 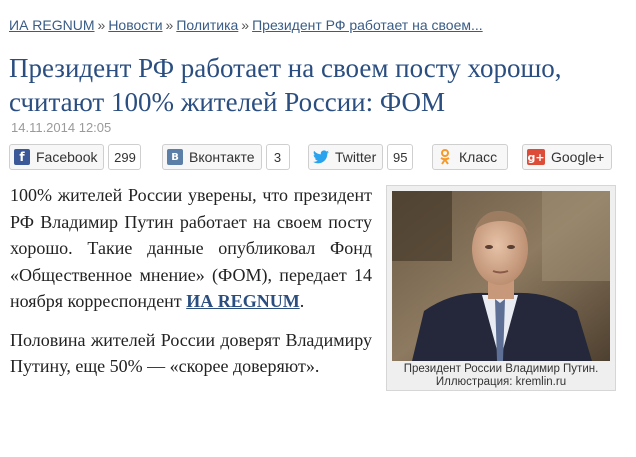 What do you see at coordinates (67, 157) in the screenshot?
I see `facebook-label: Facebook` at bounding box center [67, 157].